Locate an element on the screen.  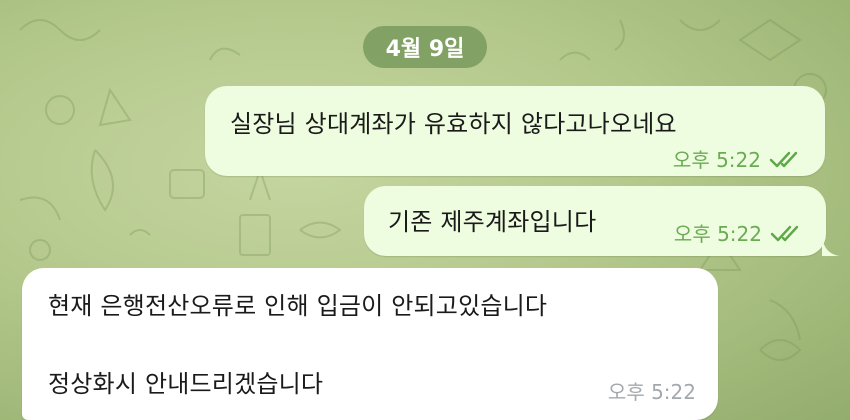
message-text: 기존 제주계좌입니다 is located at coordinates (492, 222).